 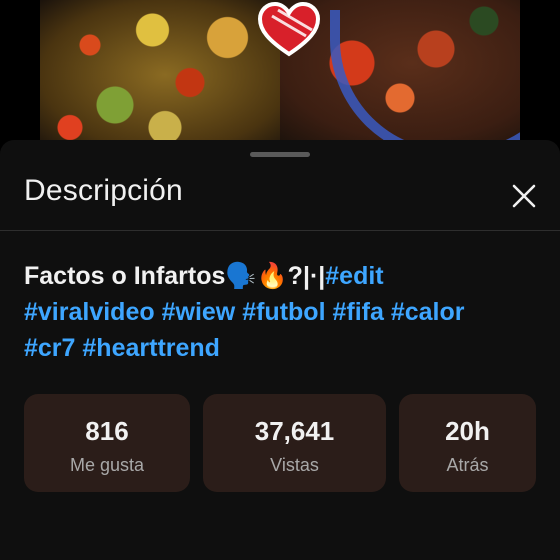 What do you see at coordinates (294, 465) in the screenshot?
I see `stat-label: Vistas` at bounding box center [294, 465].